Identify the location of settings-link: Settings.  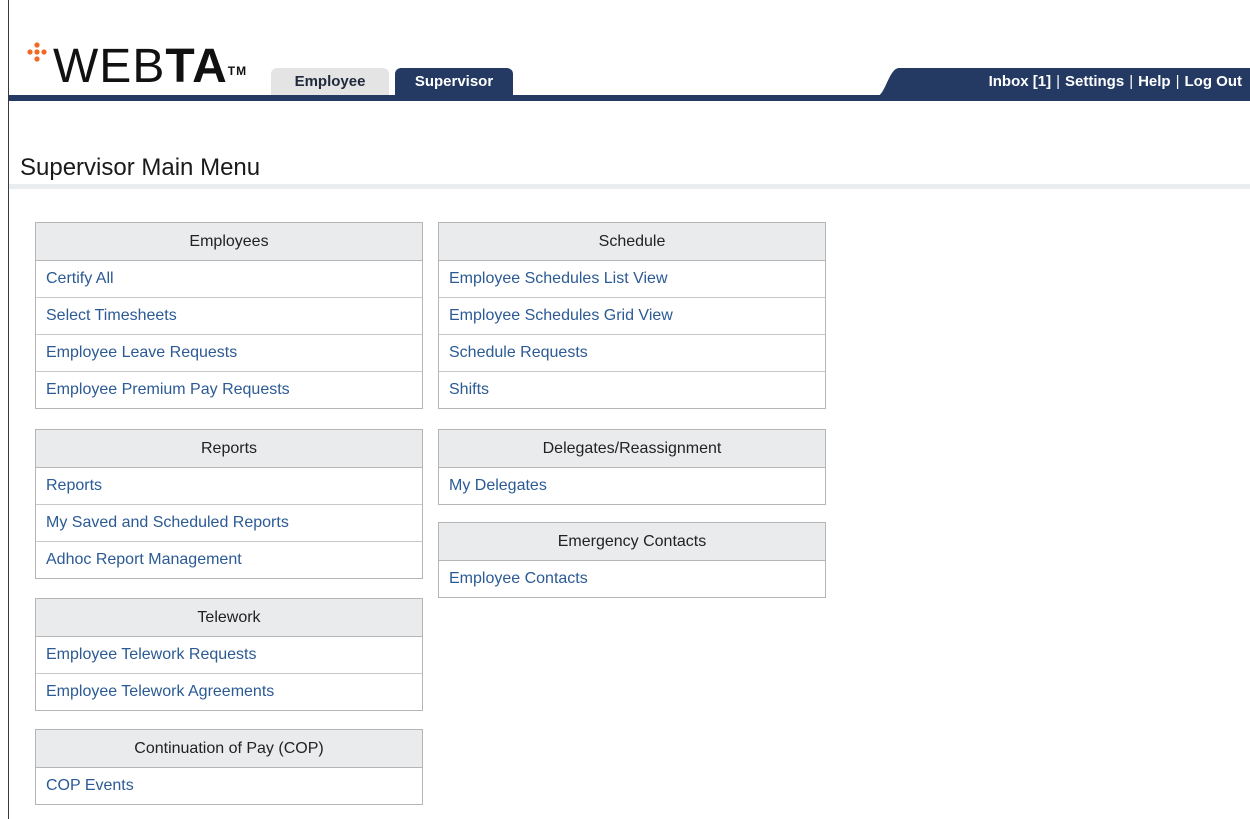
(1094, 81).